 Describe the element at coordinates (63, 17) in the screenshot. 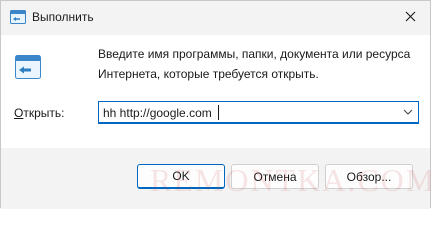

I see `window-title: Выполнить` at that location.